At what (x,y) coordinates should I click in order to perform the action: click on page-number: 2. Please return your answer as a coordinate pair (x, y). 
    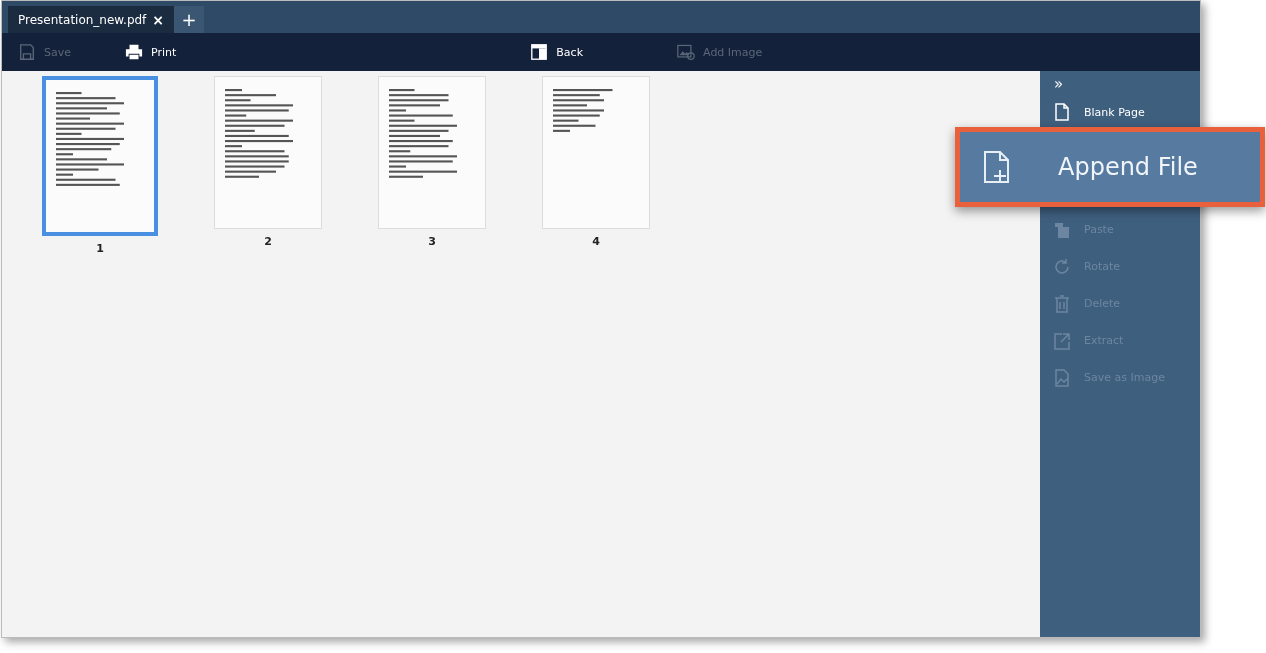
    Looking at the image, I should click on (268, 241).